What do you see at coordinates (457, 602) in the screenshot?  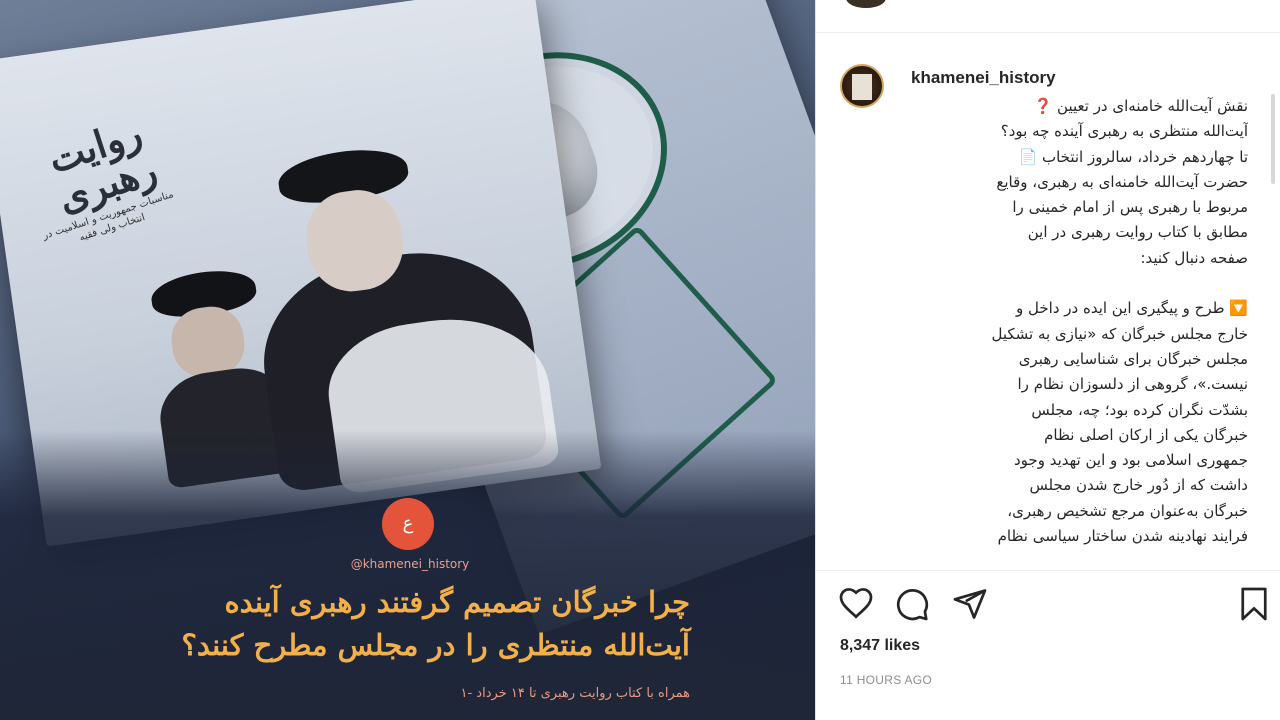 I see `headline-line-1: چرا خبرگان تصمیم گرفتند رهبری آینده` at bounding box center [457, 602].